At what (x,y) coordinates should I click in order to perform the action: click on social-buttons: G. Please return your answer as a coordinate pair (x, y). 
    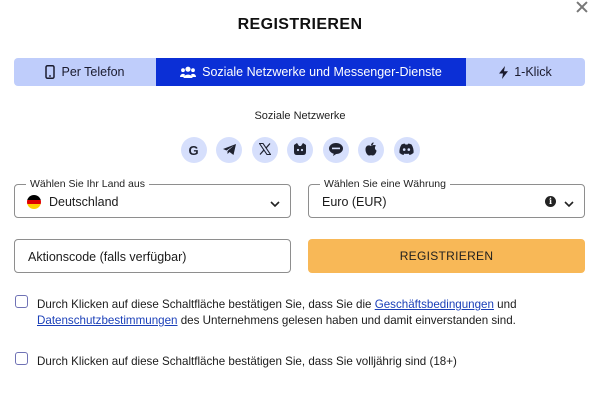
    Looking at the image, I should click on (300, 150).